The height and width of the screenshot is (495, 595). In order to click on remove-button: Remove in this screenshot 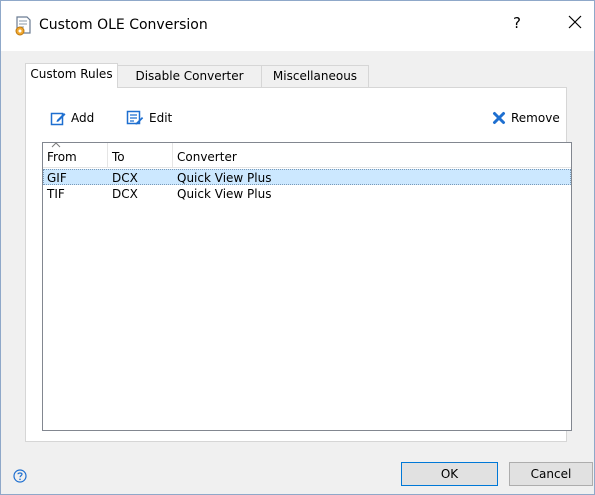, I will do `click(526, 118)`.